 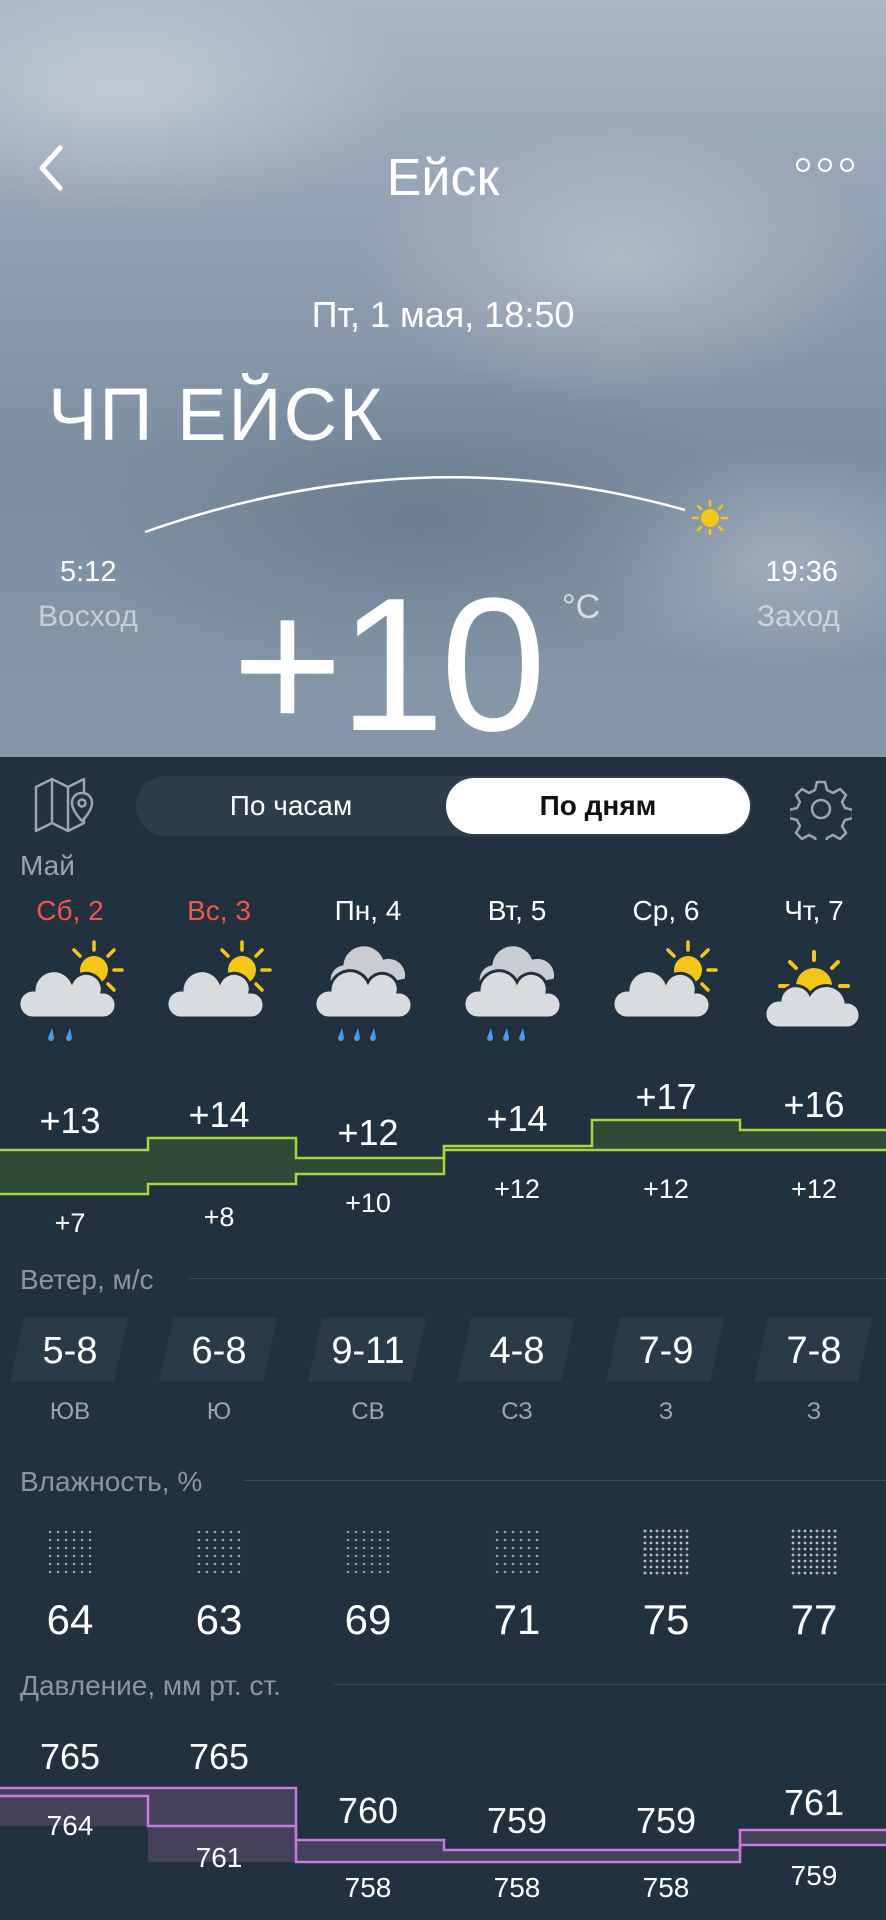 I want to click on current-temperature: +10, so click(x=389, y=665).